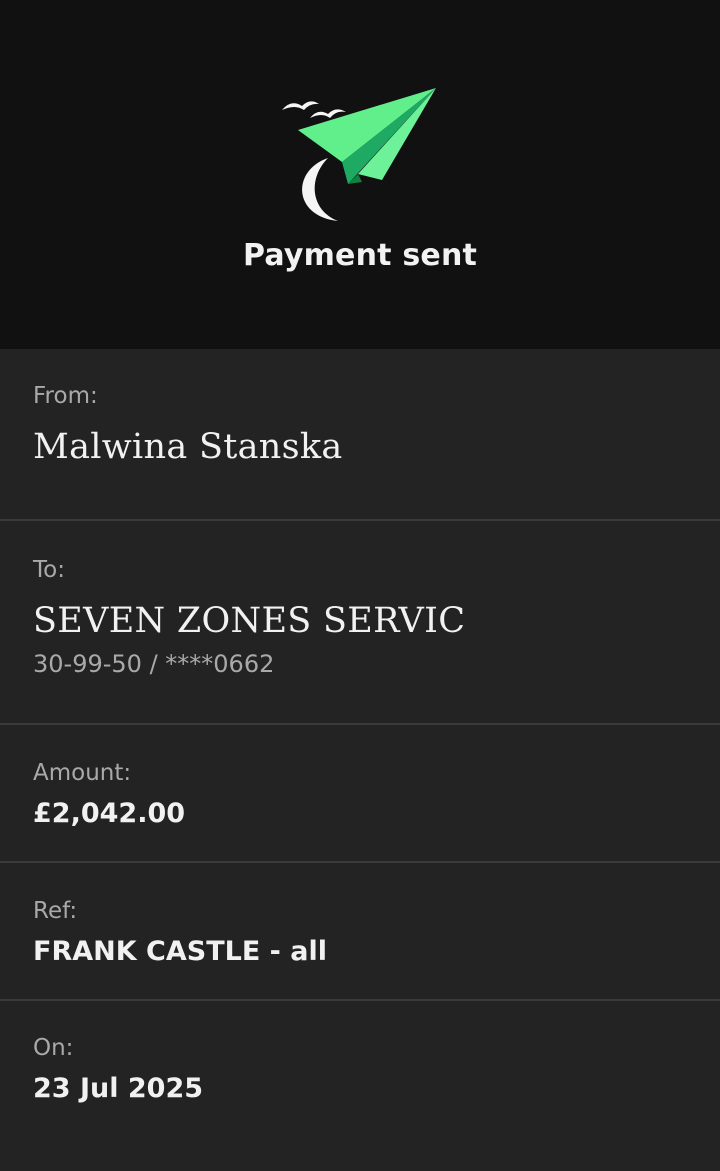 This screenshot has height=1171, width=720. I want to click on on-value: 23 Jul 2025, so click(118, 1088).